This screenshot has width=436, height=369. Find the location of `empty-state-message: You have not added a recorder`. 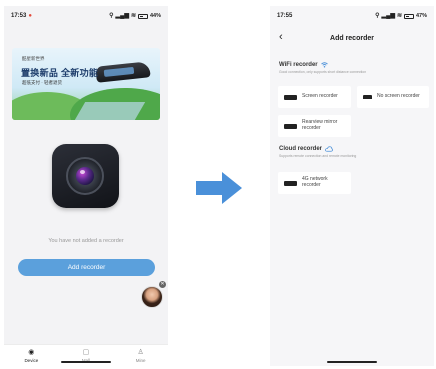

empty-state-message: You have not added a recorder is located at coordinates (86, 241).